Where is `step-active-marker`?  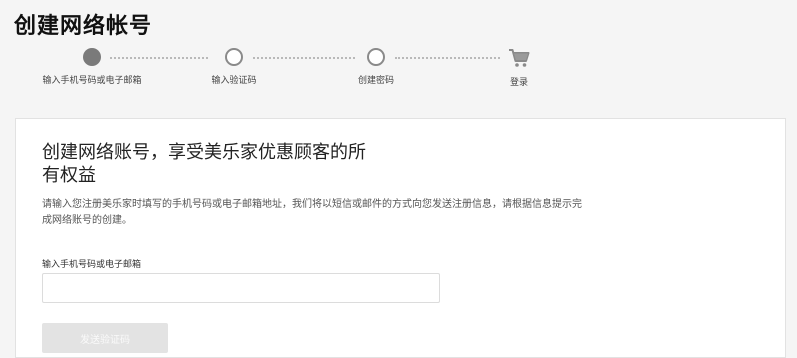 step-active-marker is located at coordinates (92, 57).